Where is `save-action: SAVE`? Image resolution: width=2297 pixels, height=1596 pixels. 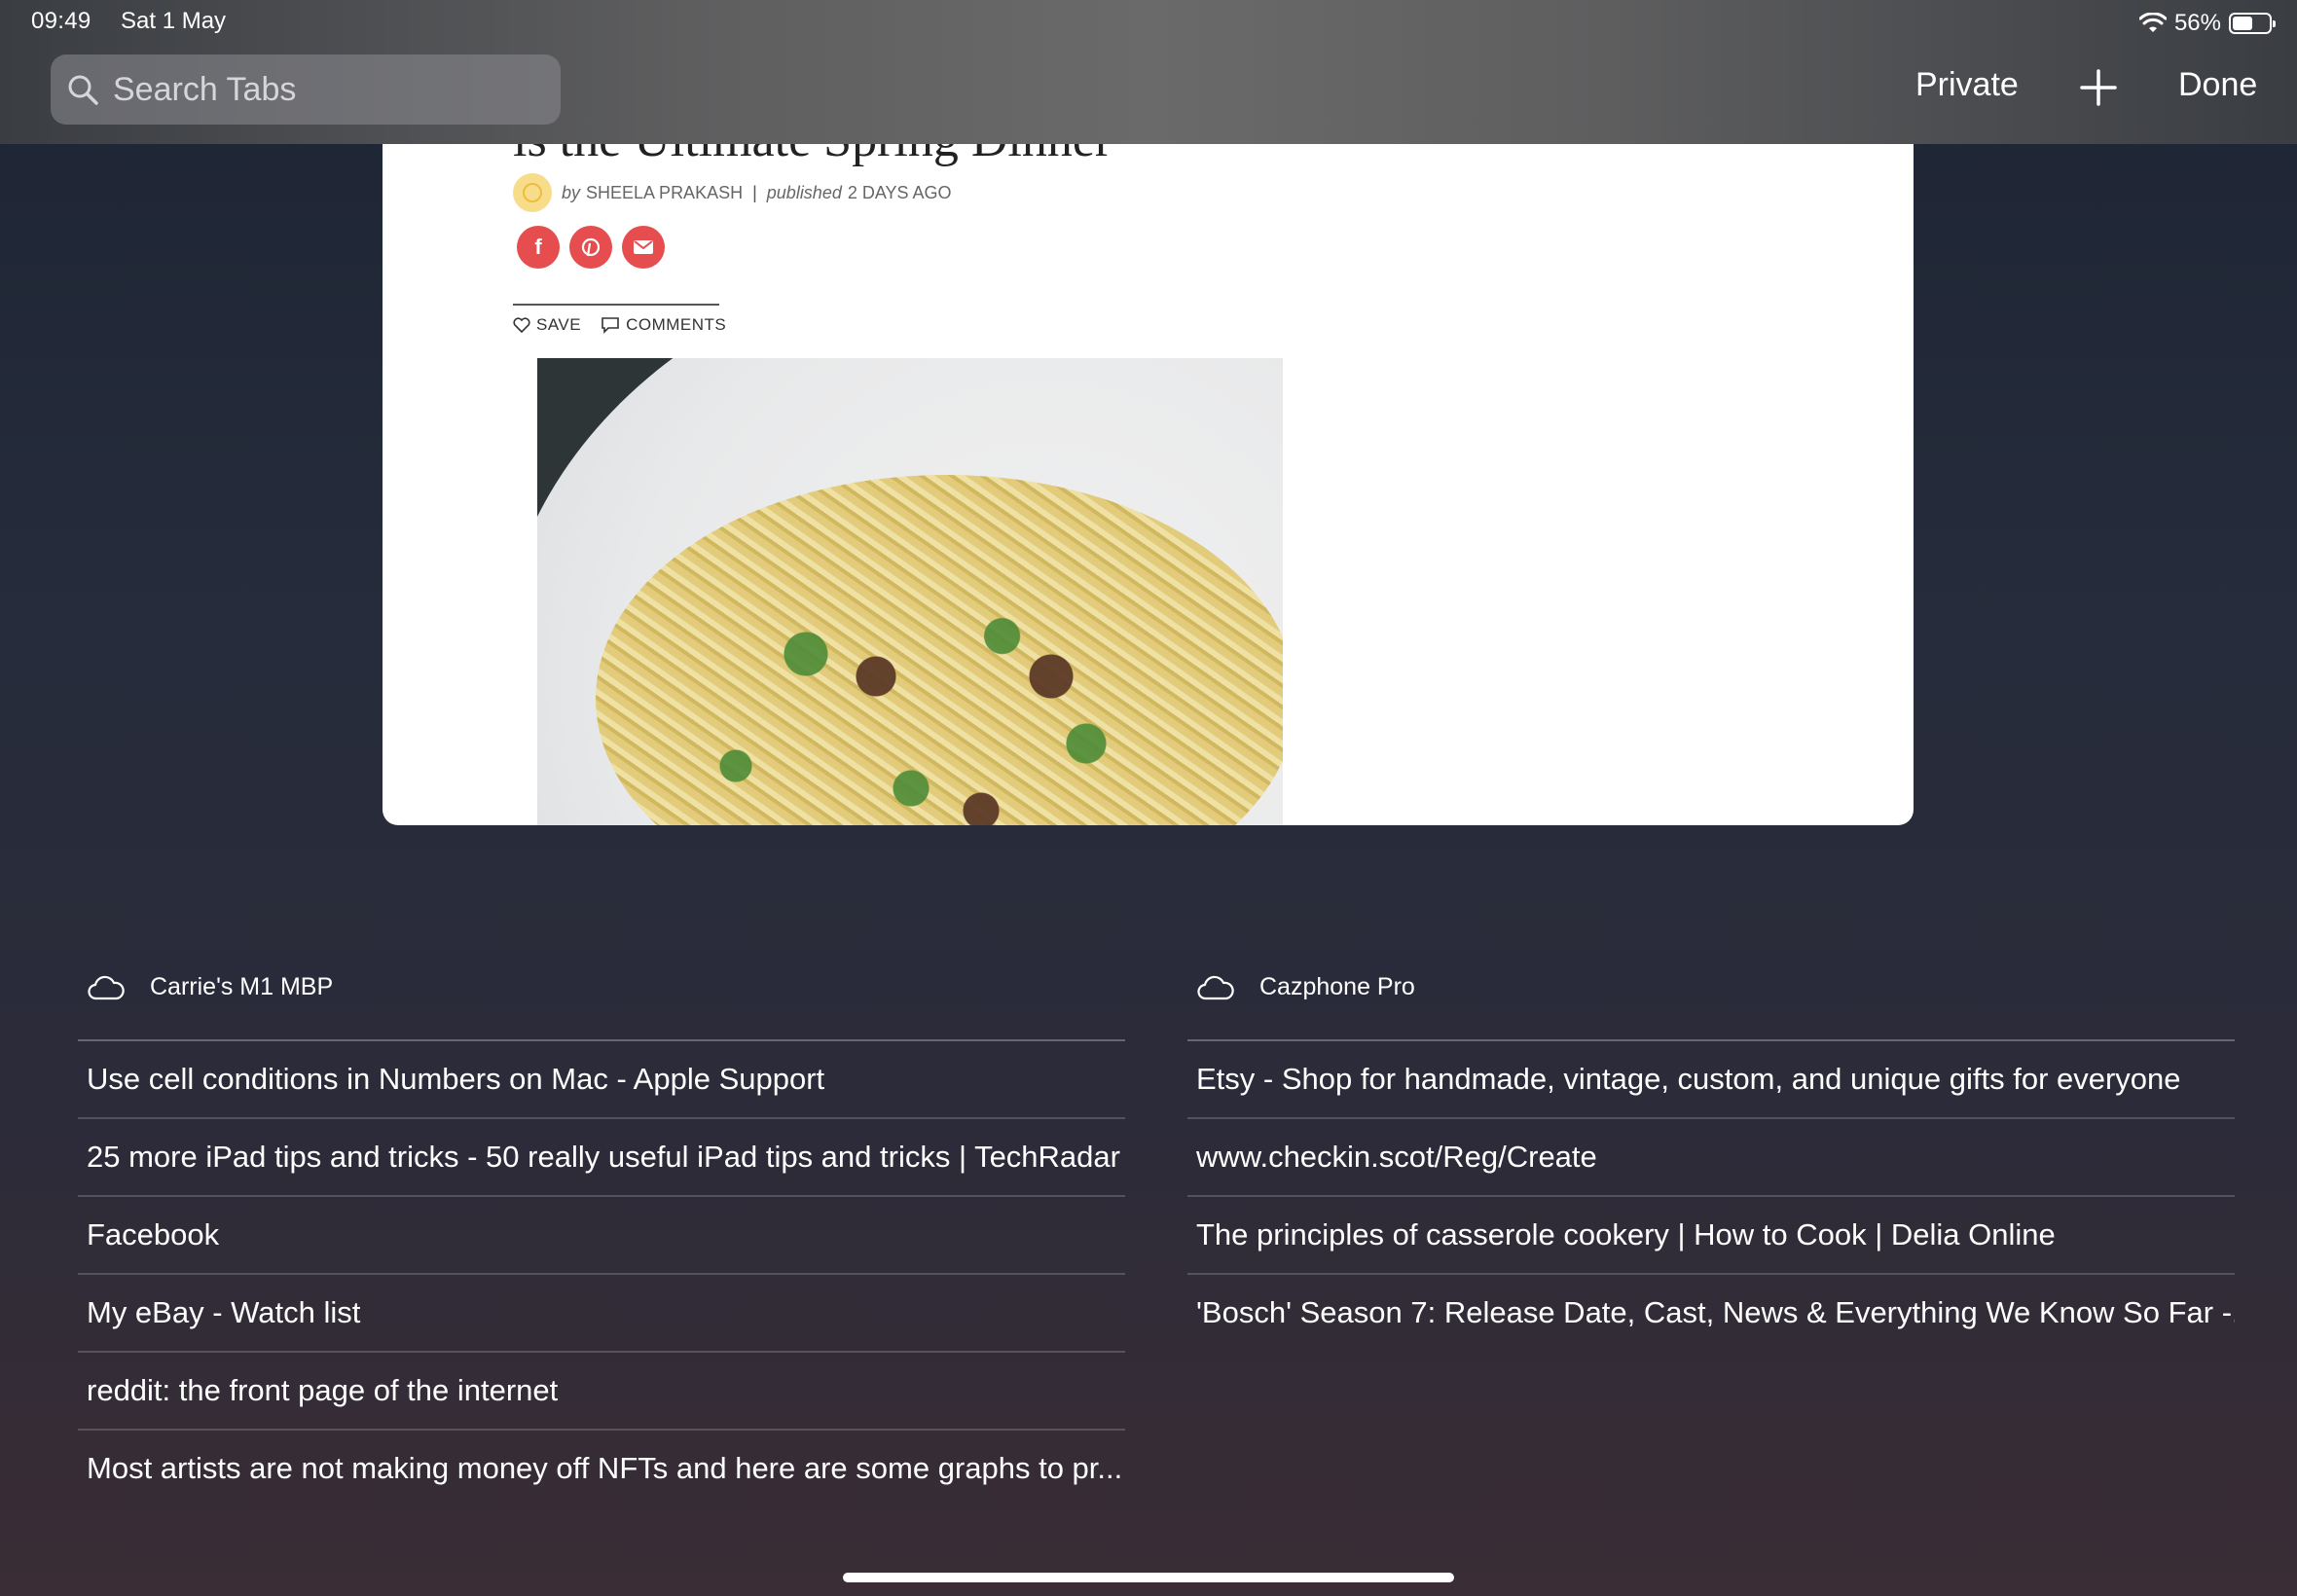 save-action: SAVE is located at coordinates (547, 325).